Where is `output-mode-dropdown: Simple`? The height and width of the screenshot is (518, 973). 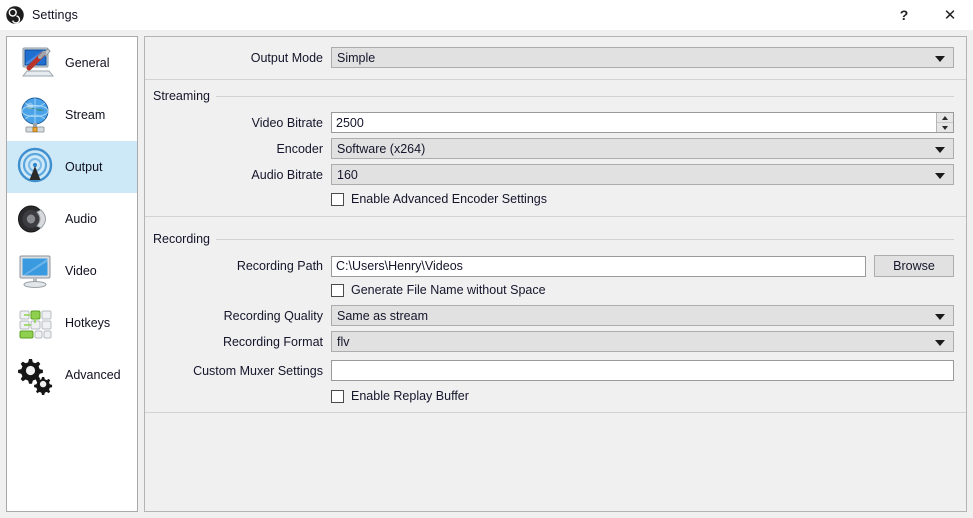 output-mode-dropdown: Simple is located at coordinates (642, 57).